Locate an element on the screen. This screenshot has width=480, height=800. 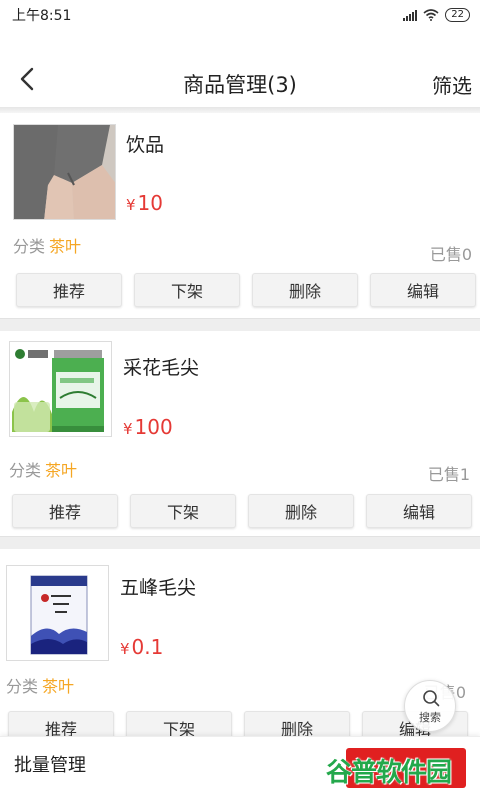
green-tea-can-photo is located at coordinates (60, 389).